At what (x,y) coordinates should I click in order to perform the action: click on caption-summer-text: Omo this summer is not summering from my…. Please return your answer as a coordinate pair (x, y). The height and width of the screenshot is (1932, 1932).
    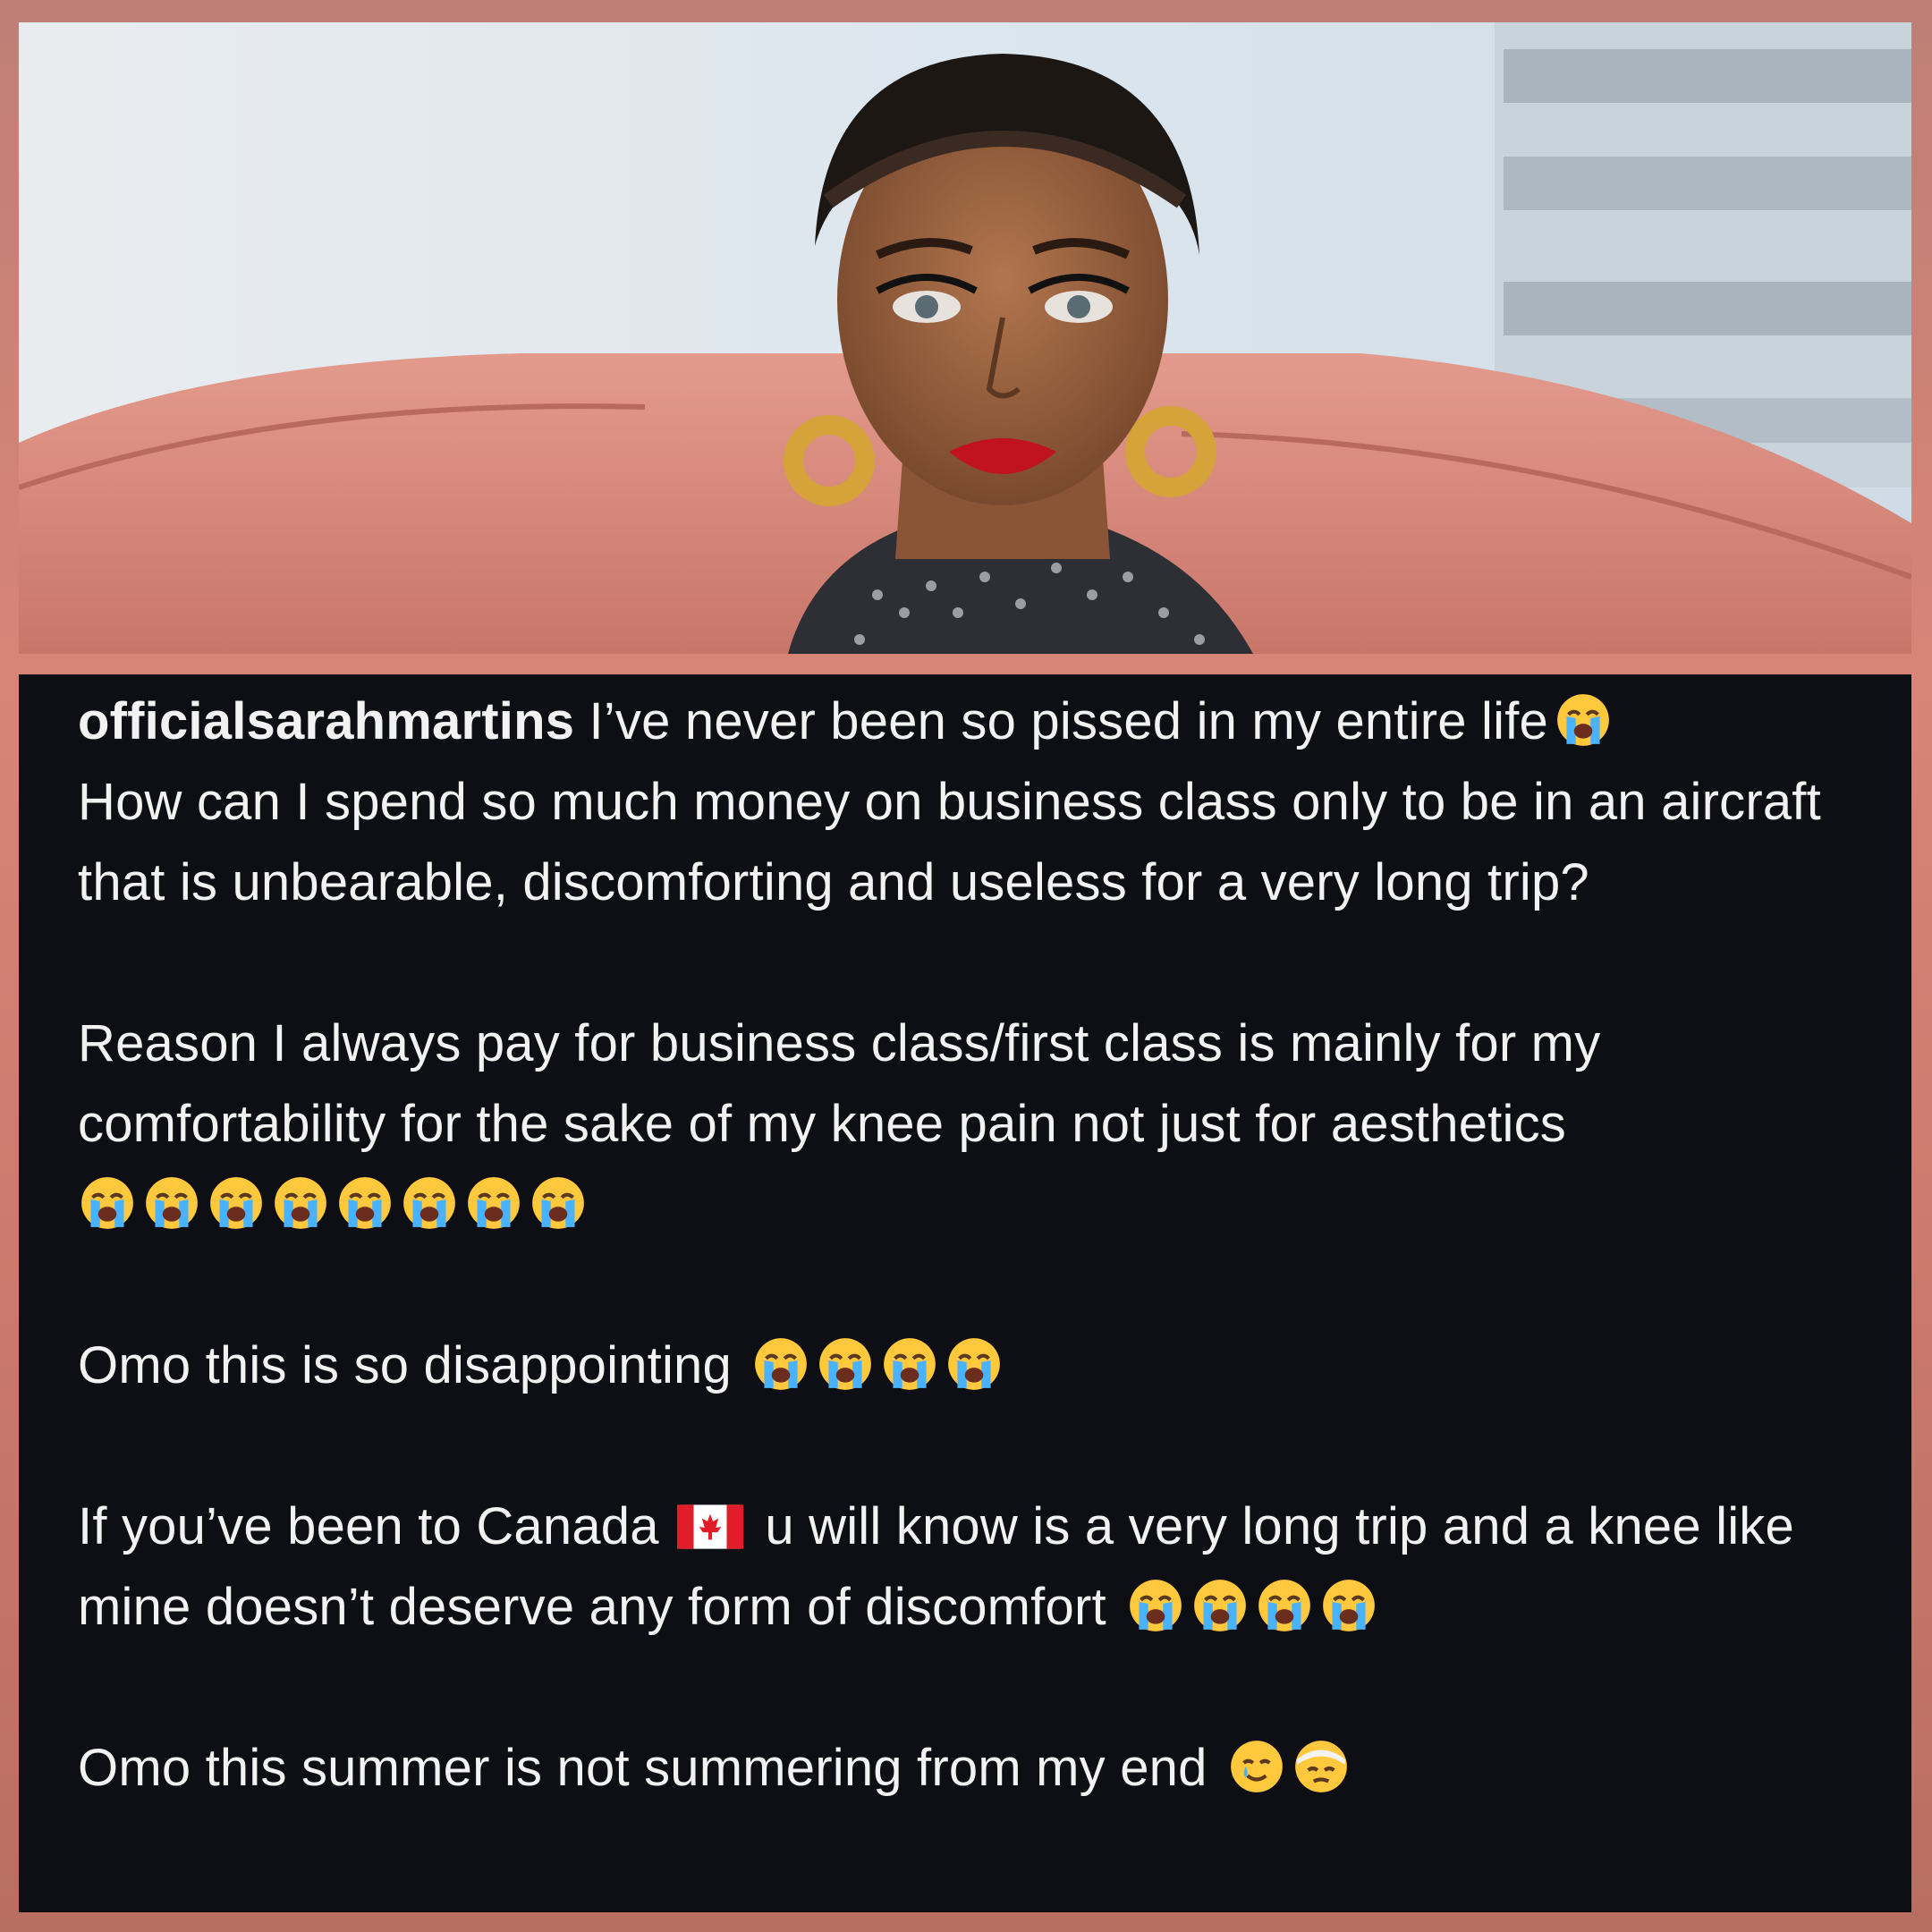
    Looking at the image, I should click on (650, 1768).